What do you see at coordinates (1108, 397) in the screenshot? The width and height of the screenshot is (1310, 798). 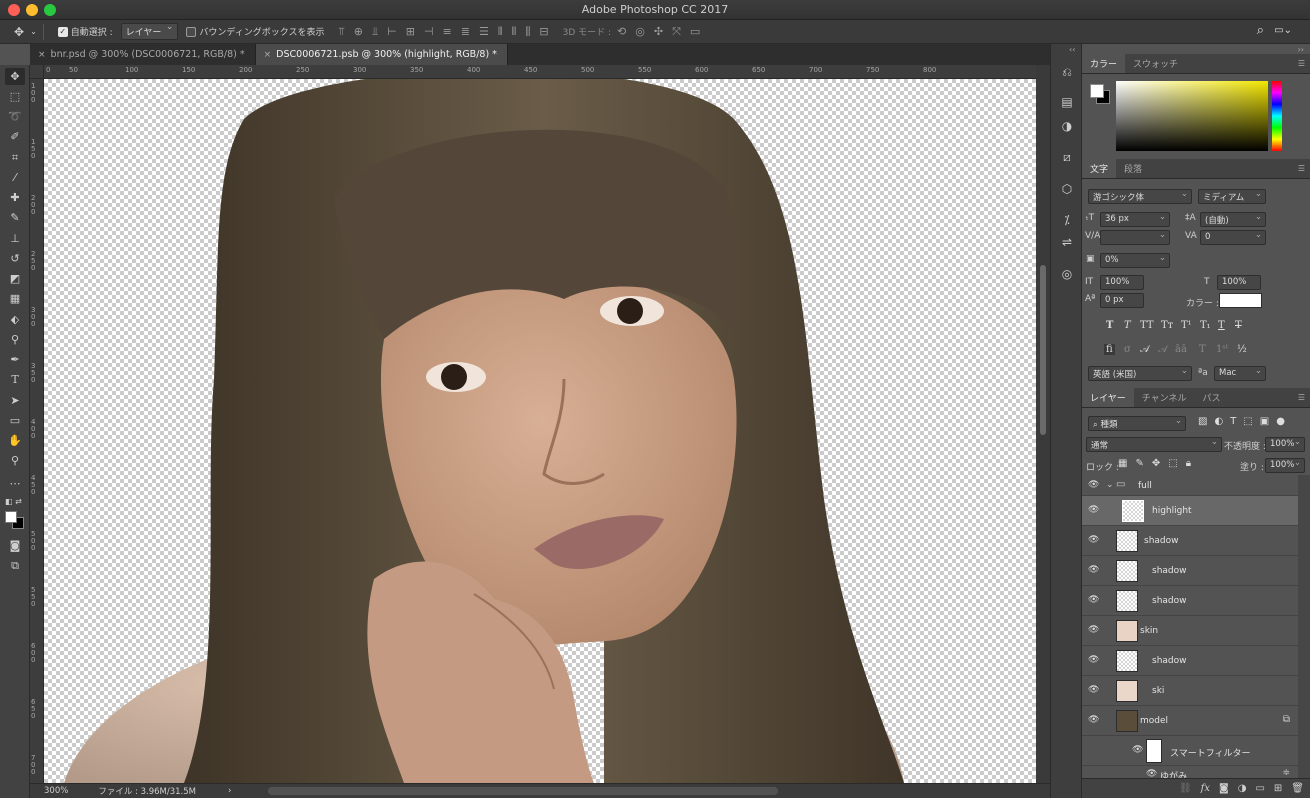 I see `tab-layers: レイヤー` at bounding box center [1108, 397].